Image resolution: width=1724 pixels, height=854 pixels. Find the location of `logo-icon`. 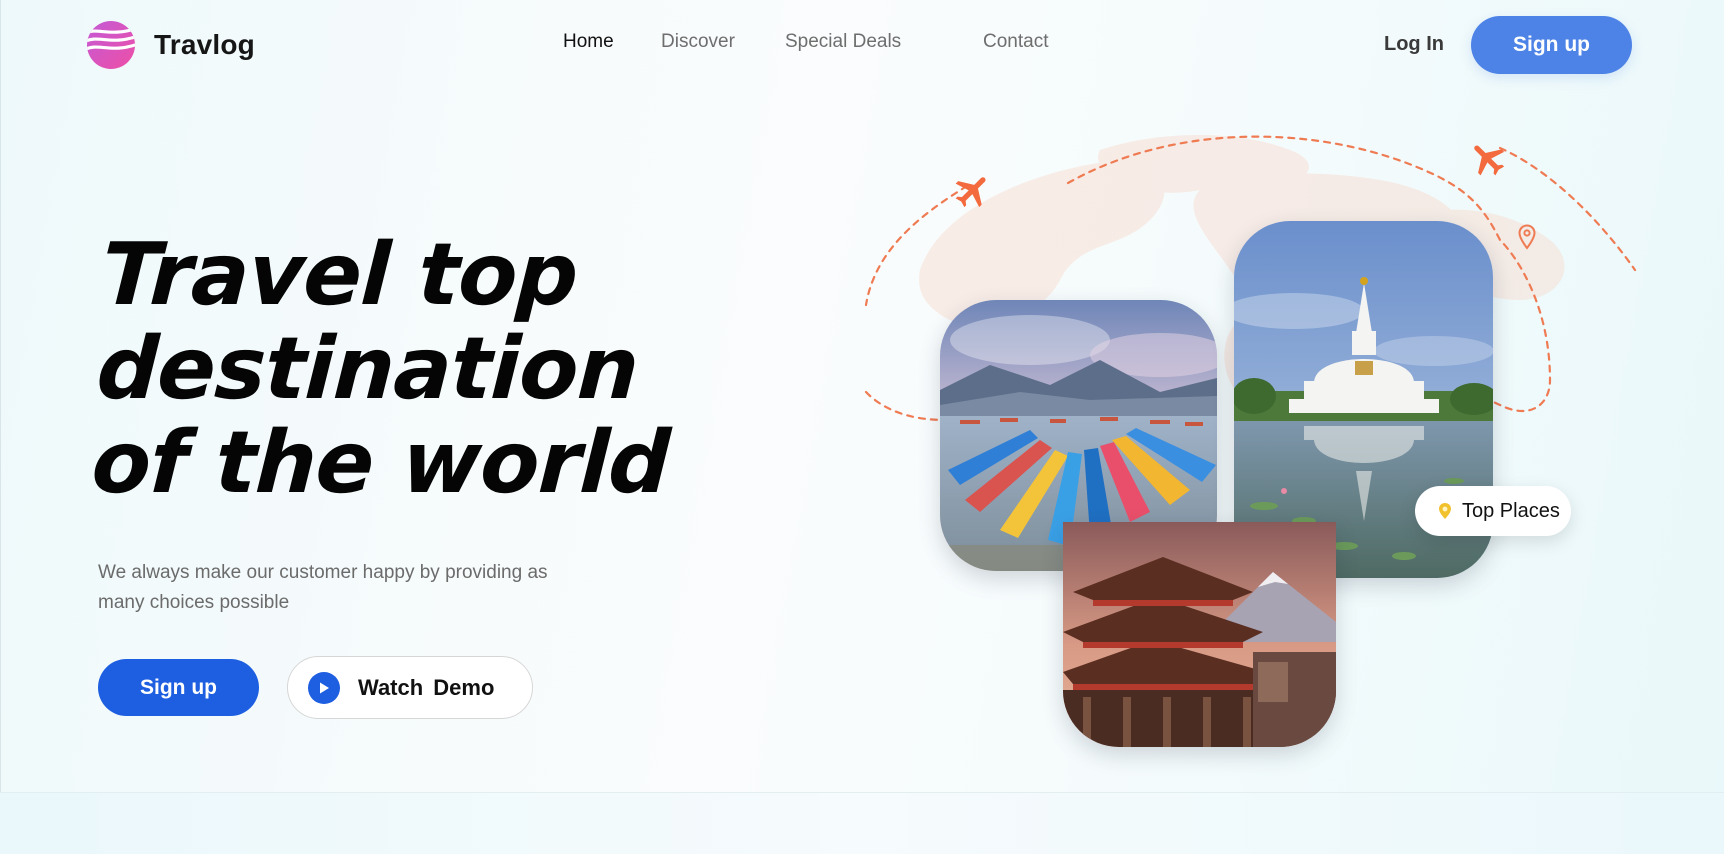

logo-icon is located at coordinates (111, 45).